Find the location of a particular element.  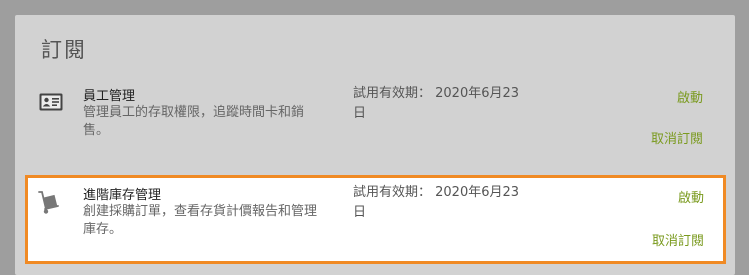

section-title: 訂閱 is located at coordinates (64, 50).